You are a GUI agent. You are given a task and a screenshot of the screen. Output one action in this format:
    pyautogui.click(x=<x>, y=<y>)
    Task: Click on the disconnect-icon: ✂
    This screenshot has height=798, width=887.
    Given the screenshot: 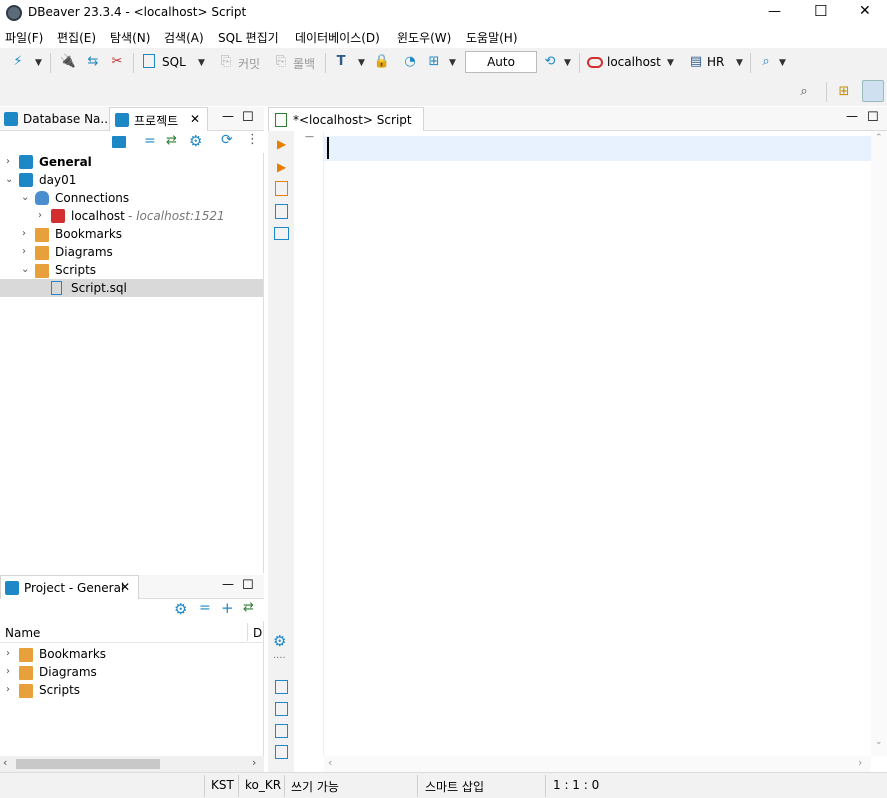 What is the action you would take?
    pyautogui.click(x=117, y=62)
    